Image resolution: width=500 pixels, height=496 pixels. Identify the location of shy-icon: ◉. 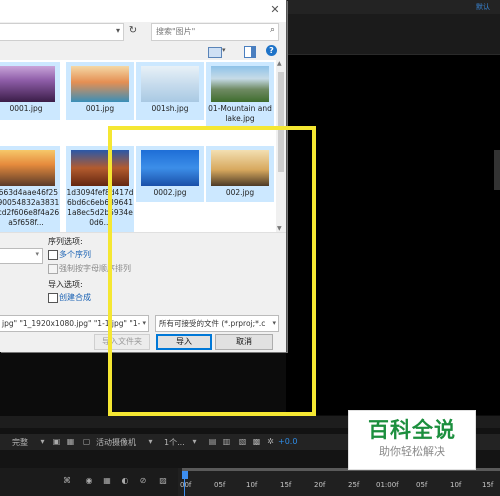
(89, 481).